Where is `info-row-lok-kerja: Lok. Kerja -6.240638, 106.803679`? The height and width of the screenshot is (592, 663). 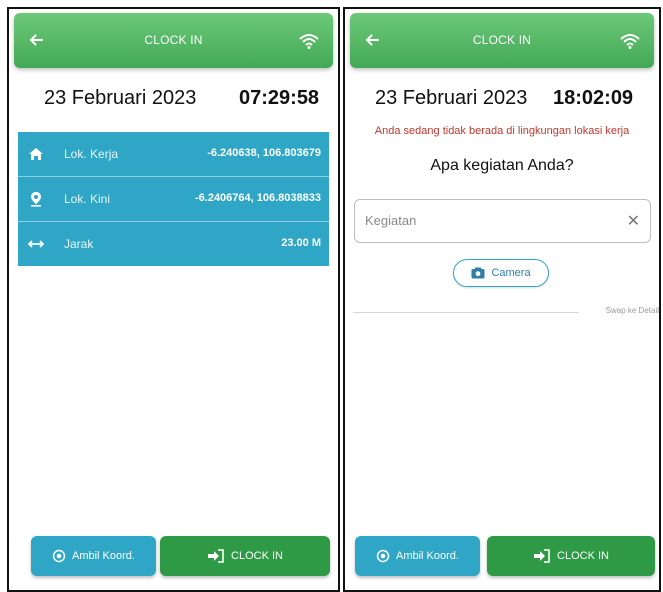
info-row-lok-kerja: Lok. Kerja -6.240638, 106.803679 is located at coordinates (173, 154).